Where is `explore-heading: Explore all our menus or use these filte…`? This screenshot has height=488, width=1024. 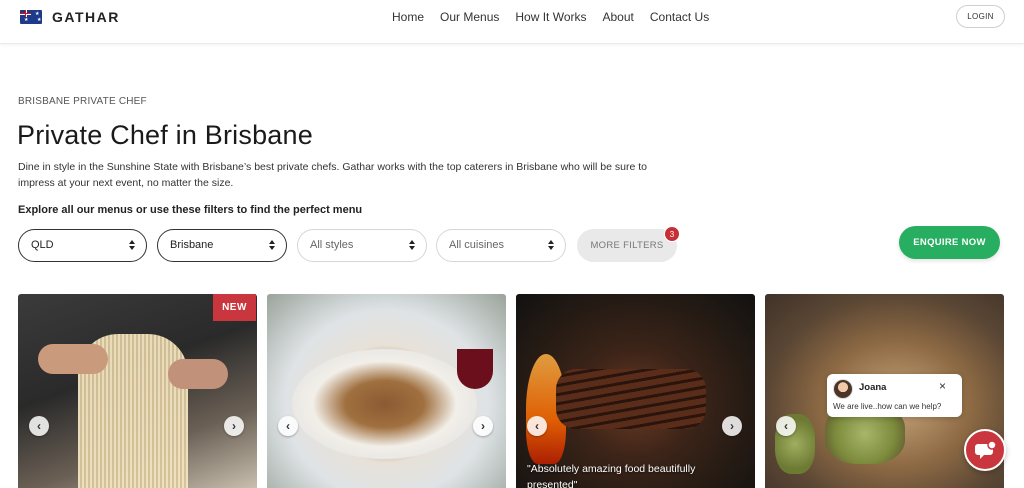
explore-heading: Explore all our menus or use these filte… is located at coordinates (190, 210).